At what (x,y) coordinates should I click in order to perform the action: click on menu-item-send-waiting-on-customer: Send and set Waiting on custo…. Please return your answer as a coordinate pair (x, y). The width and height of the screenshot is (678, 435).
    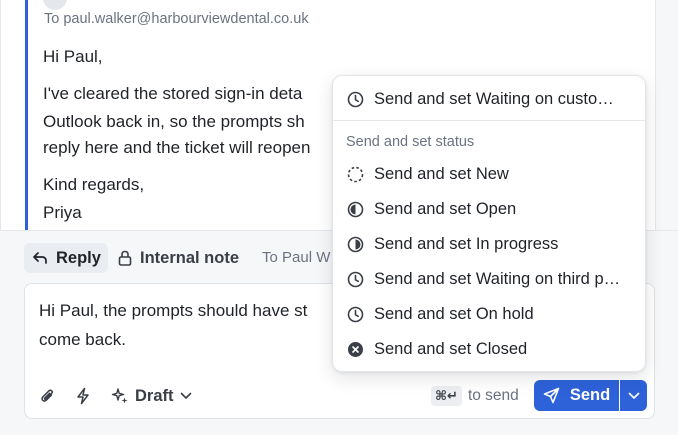
    Looking at the image, I should click on (489, 99).